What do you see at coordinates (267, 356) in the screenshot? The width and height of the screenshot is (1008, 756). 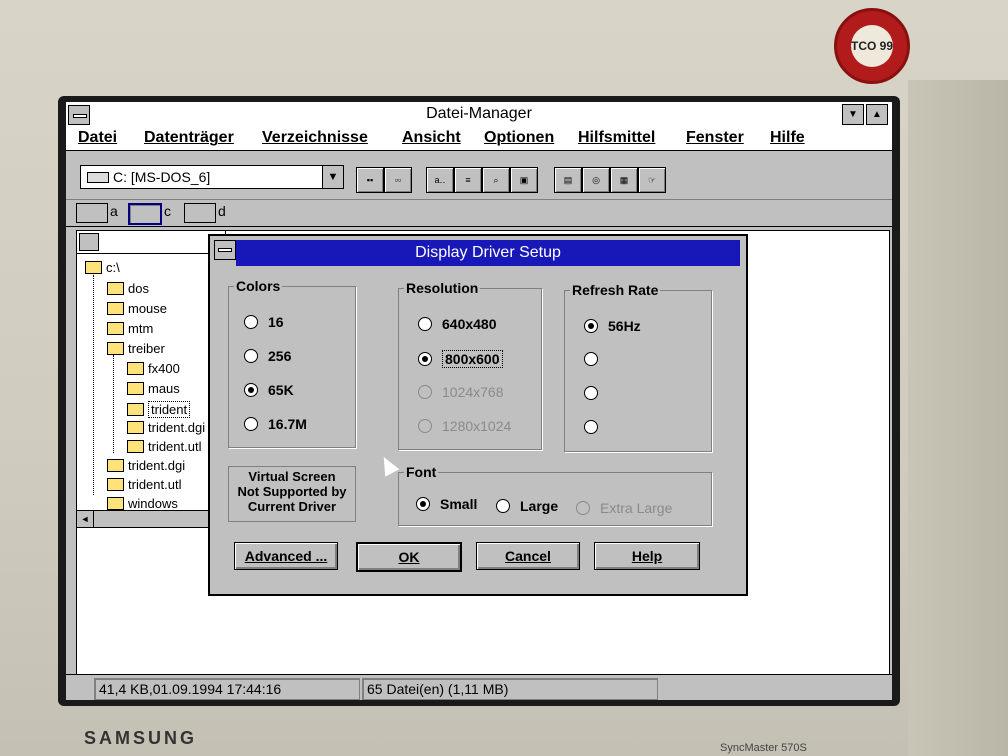 I see `color-256-radio: 256` at bounding box center [267, 356].